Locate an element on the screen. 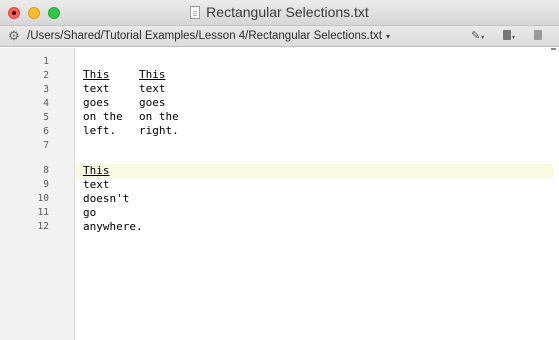  pencil-menu: ✎▾ is located at coordinates (477, 37).